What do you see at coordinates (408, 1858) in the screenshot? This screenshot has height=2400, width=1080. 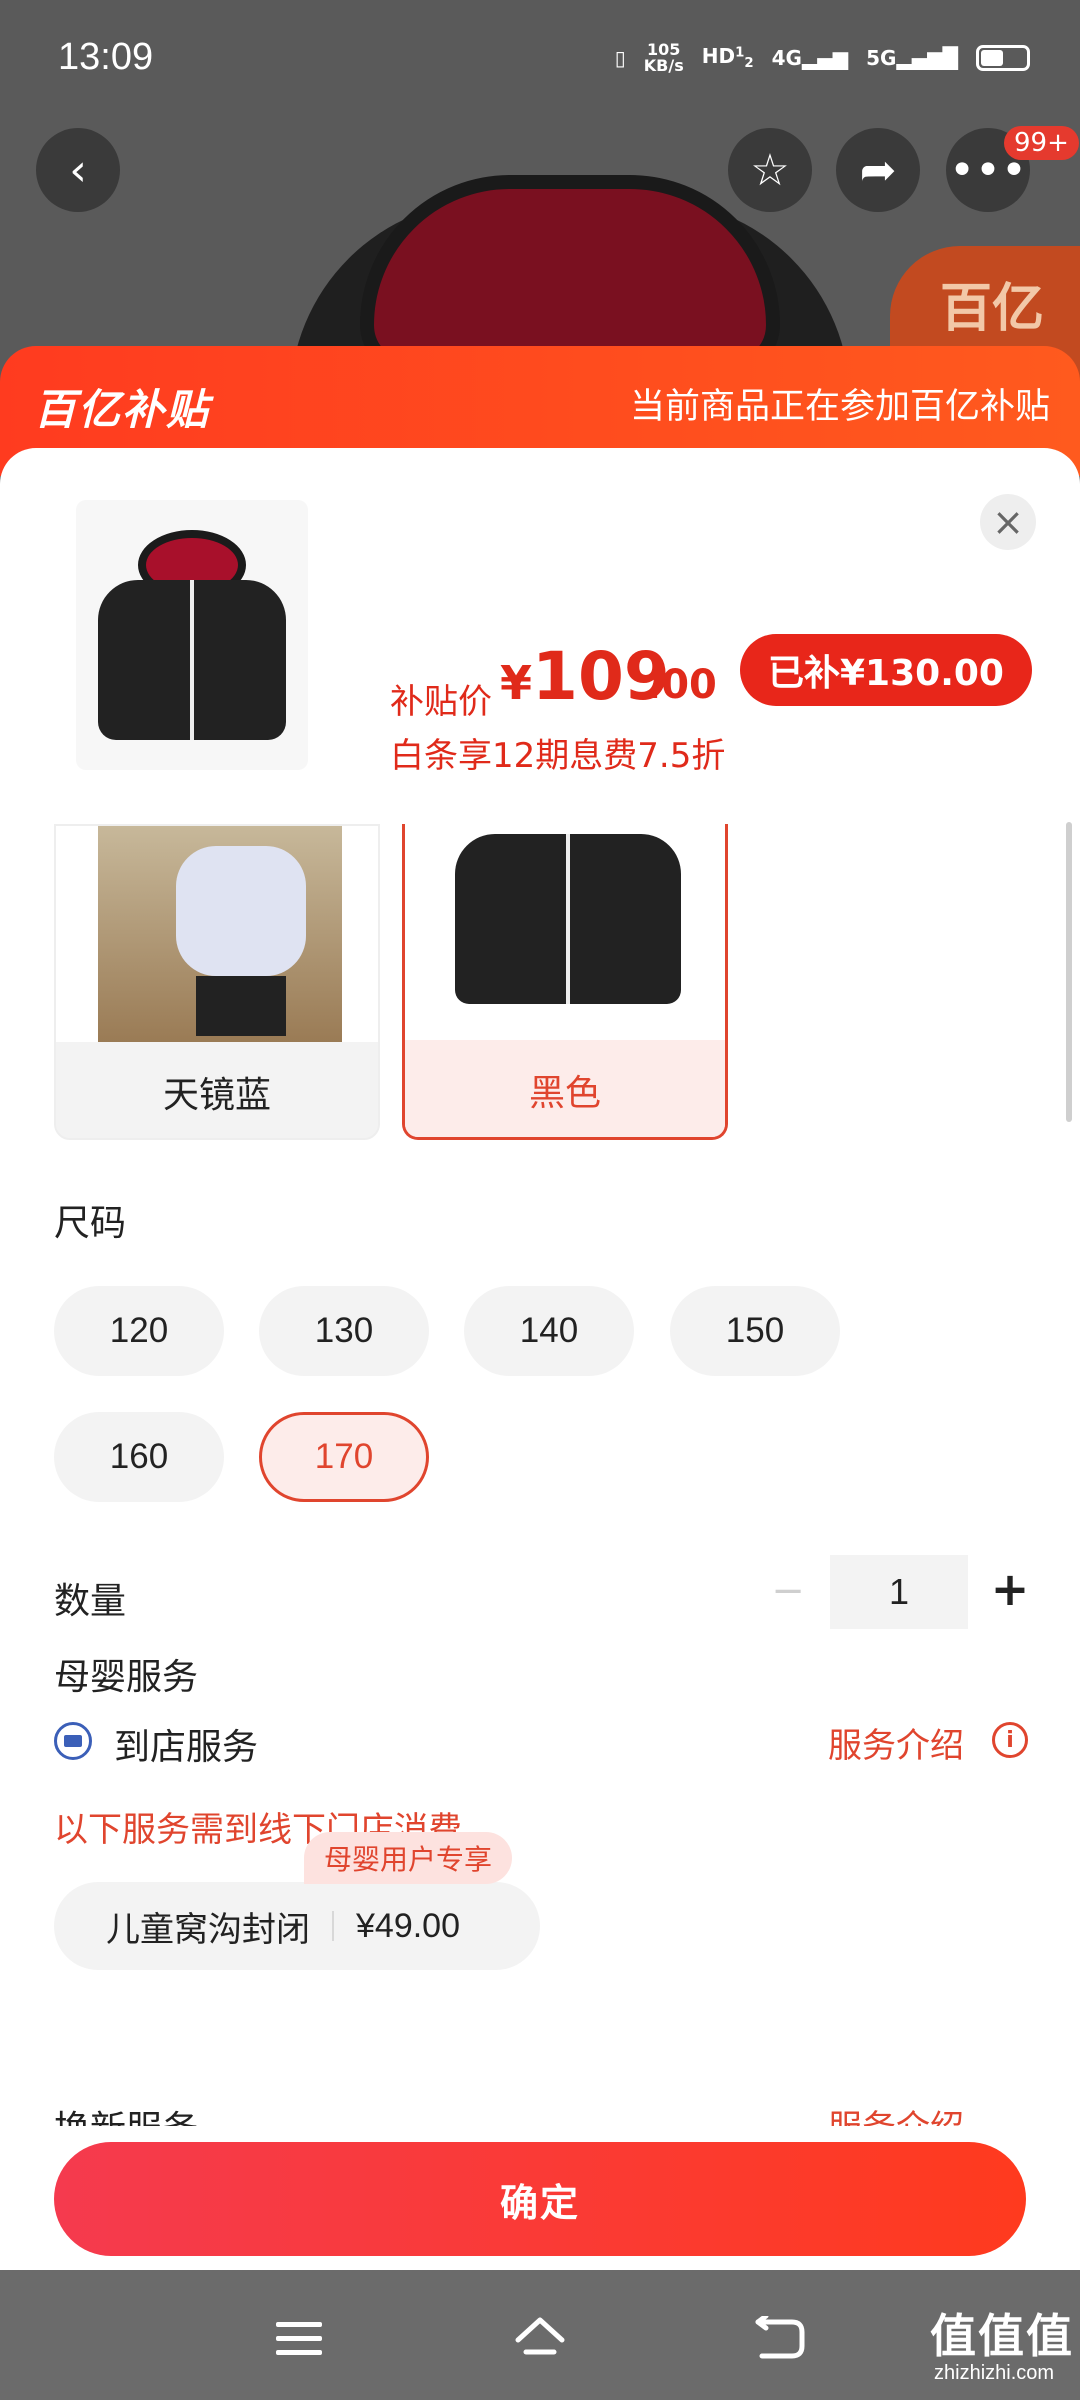 I see `exclusive-tag: 母婴用户专享` at bounding box center [408, 1858].